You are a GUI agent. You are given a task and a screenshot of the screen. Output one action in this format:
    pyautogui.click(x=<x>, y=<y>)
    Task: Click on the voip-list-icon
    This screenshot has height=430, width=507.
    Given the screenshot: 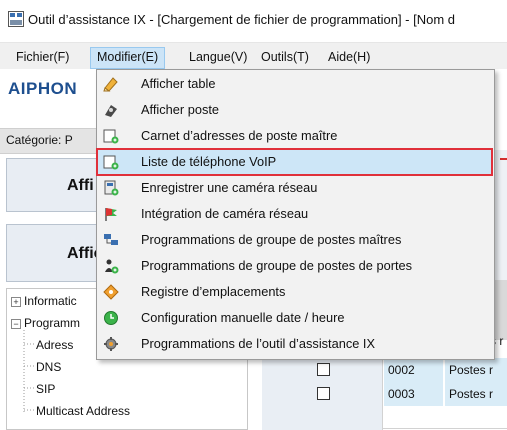 What is the action you would take?
    pyautogui.click(x=111, y=162)
    